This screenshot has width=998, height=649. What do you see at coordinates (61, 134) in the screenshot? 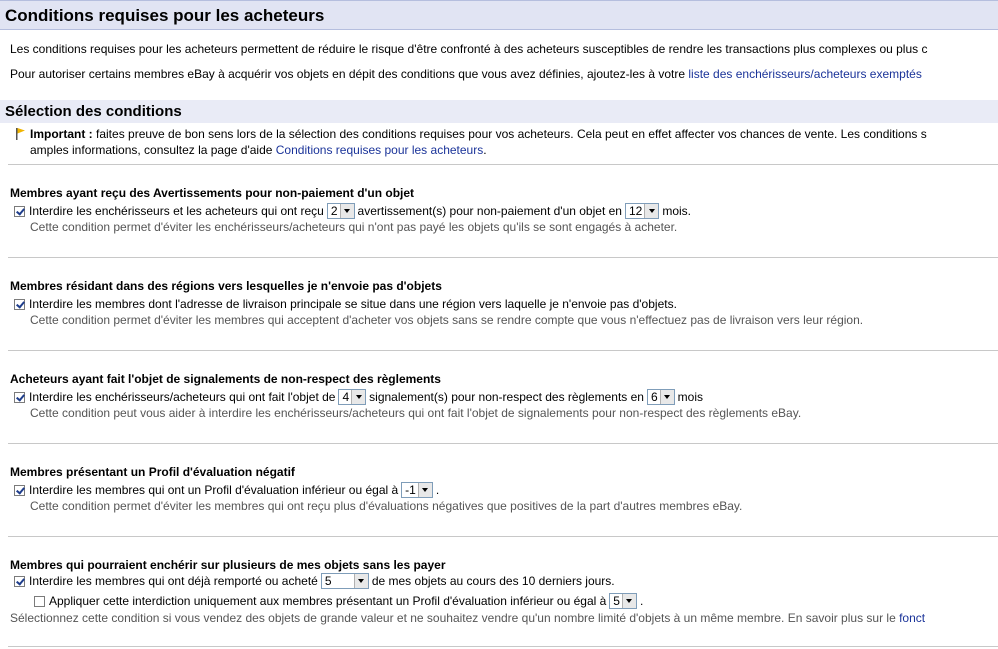
I see `important-label: Important :` at bounding box center [61, 134].